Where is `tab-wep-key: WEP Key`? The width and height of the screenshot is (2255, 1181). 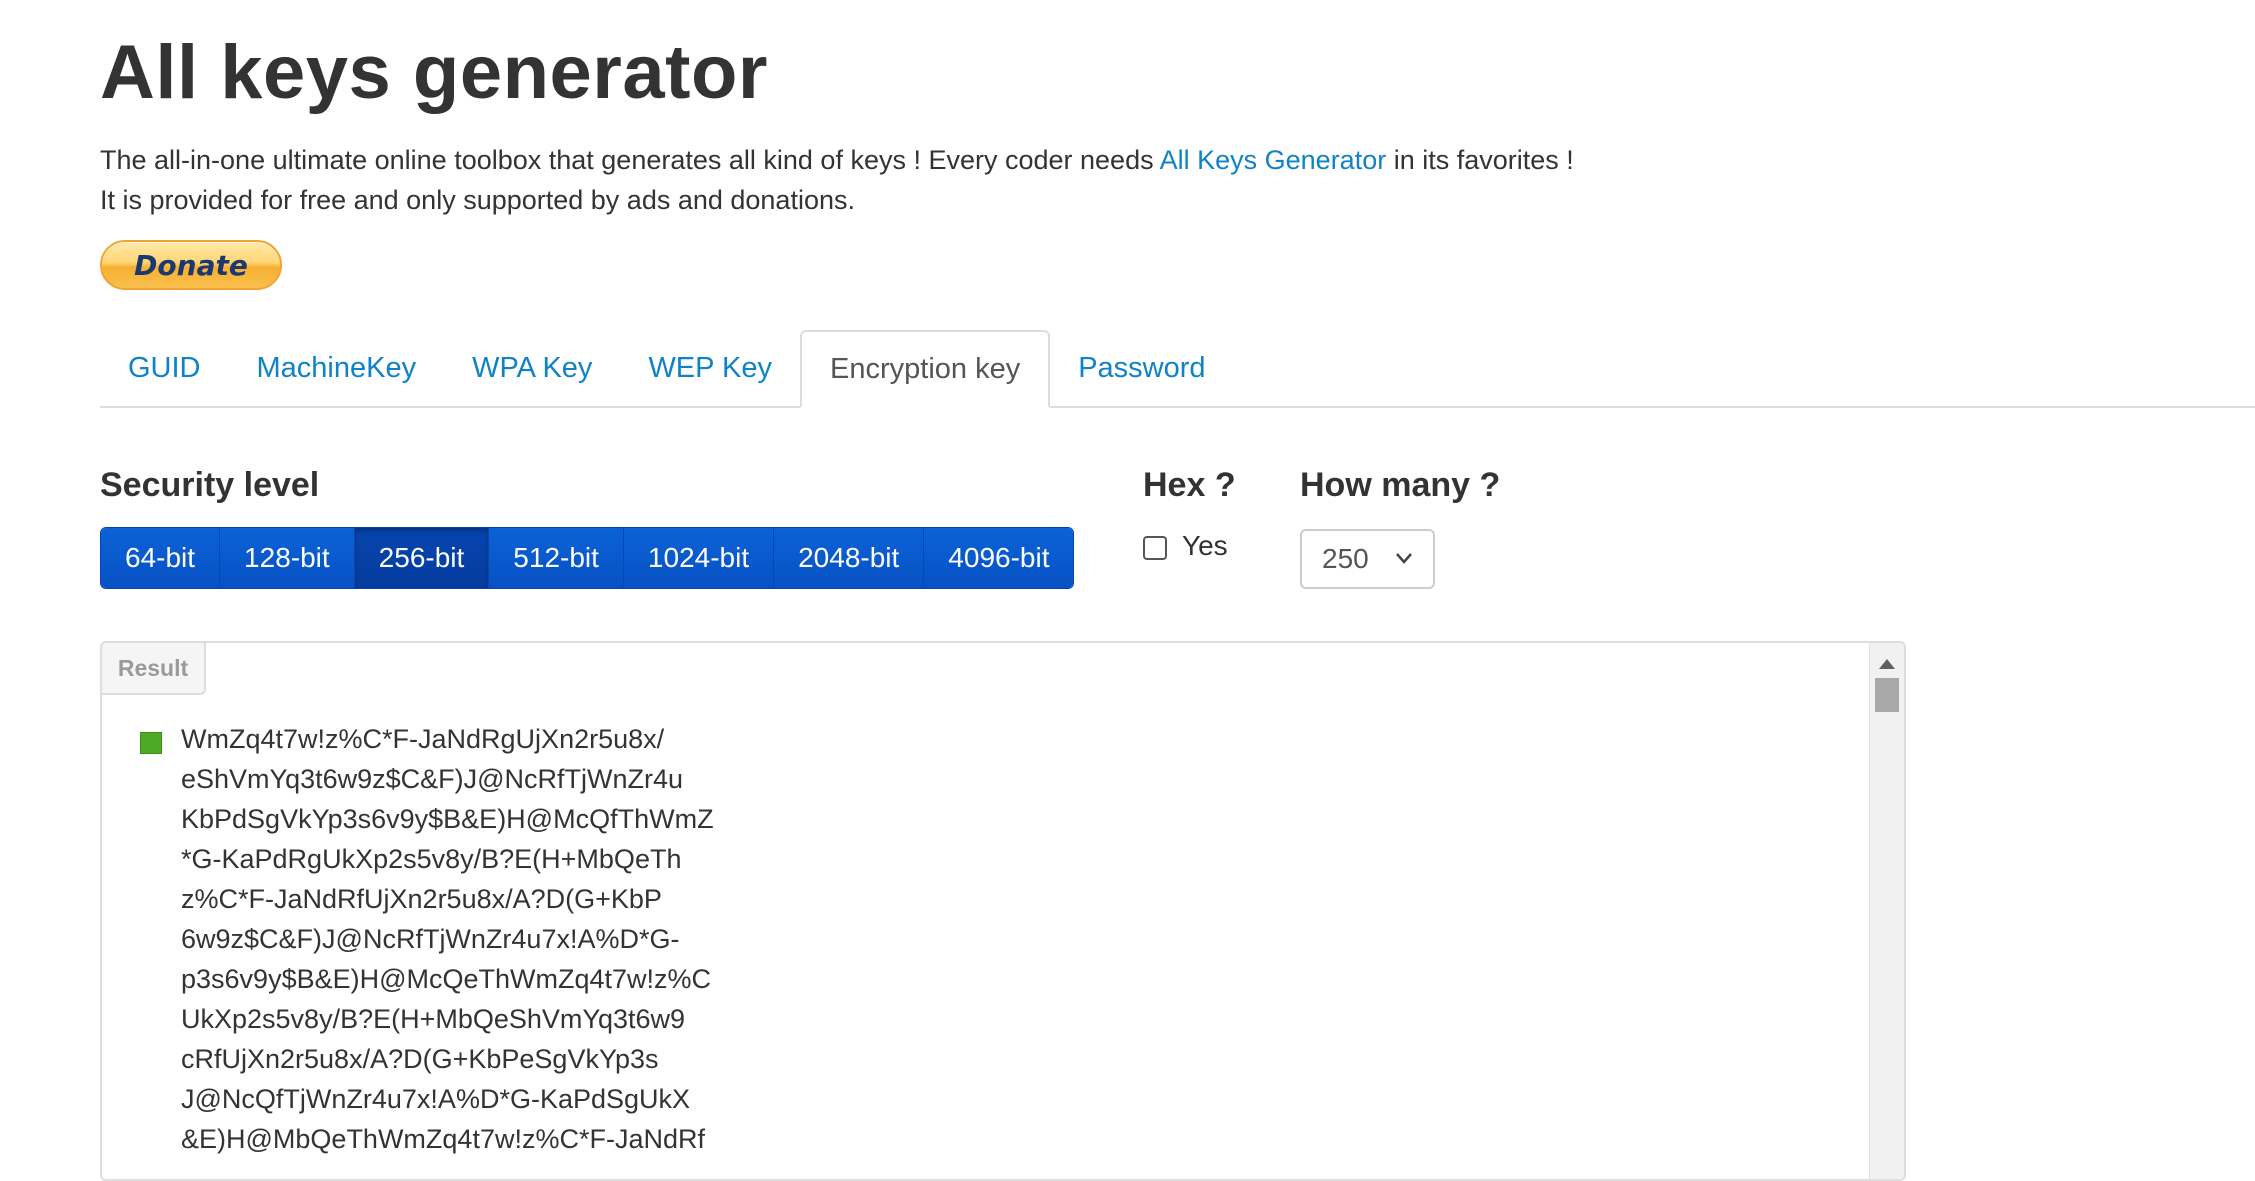 tab-wep-key: WEP Key is located at coordinates (710, 368).